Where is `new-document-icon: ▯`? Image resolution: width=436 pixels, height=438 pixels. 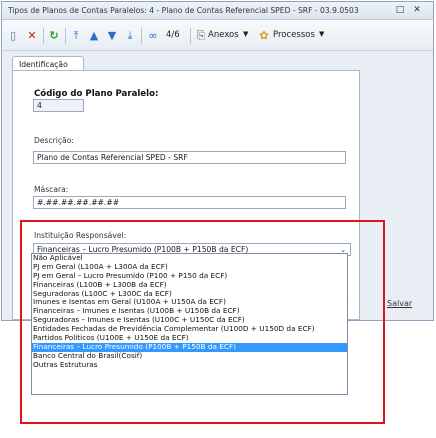 new-document-icon: ▯ is located at coordinates (13, 35).